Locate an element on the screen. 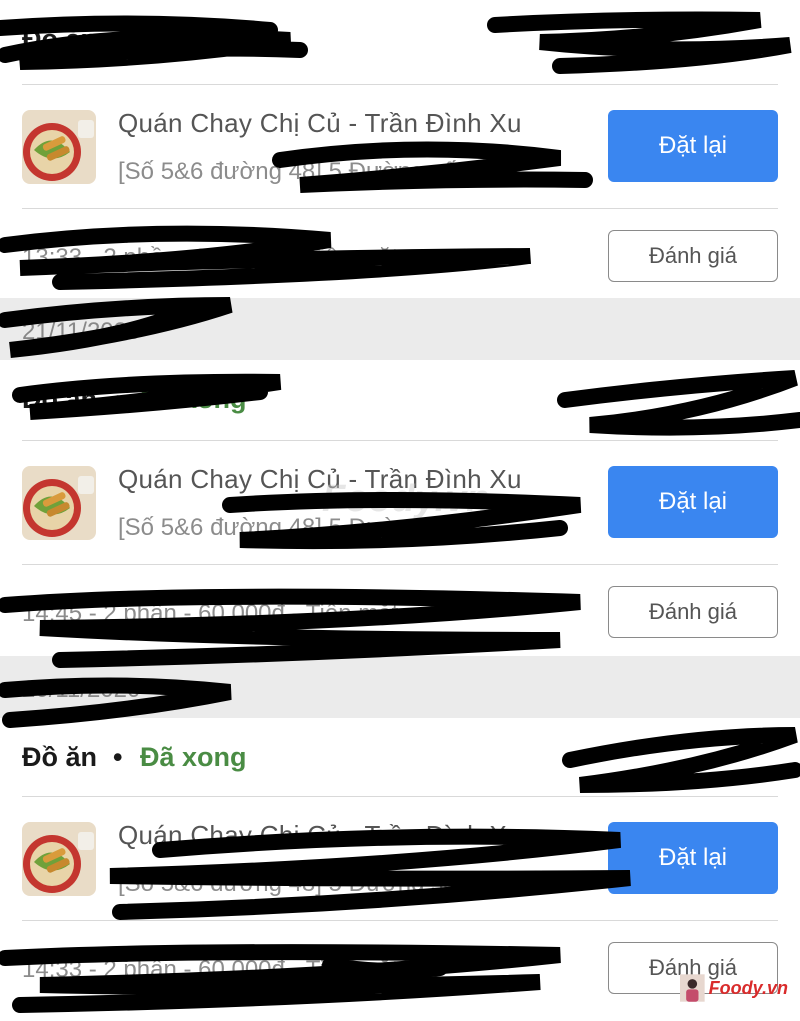 The height and width of the screenshot is (1021, 800). order-summary: 13:33 - 2 phần - 75,000đ - Tiền mặt is located at coordinates (210, 257).